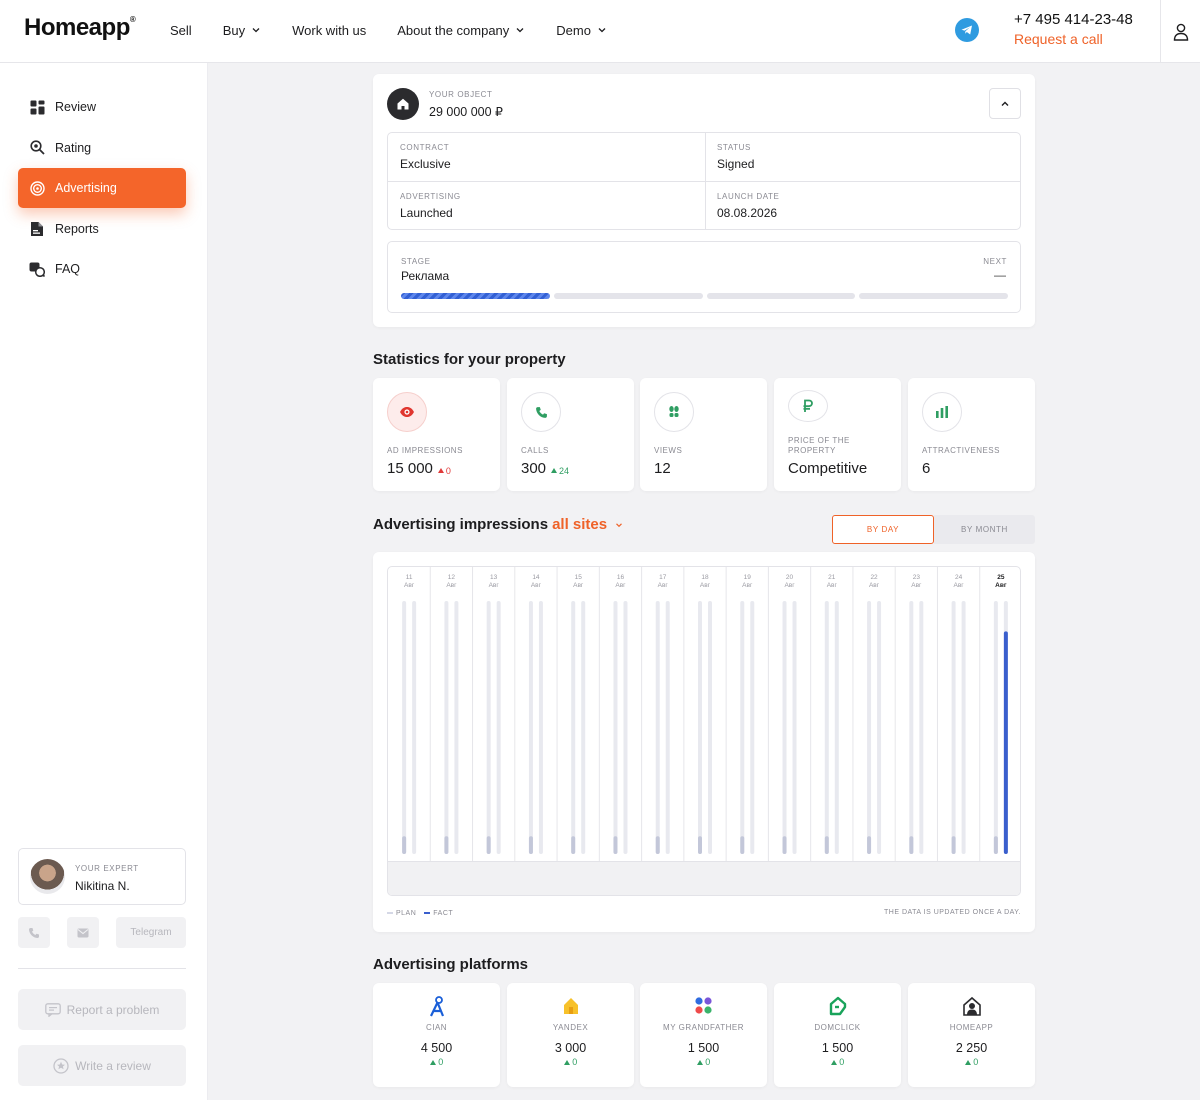 The width and height of the screenshot is (1200, 1100). I want to click on platform-card-domclick: DOMCLICK 1 500 0, so click(837, 1035).